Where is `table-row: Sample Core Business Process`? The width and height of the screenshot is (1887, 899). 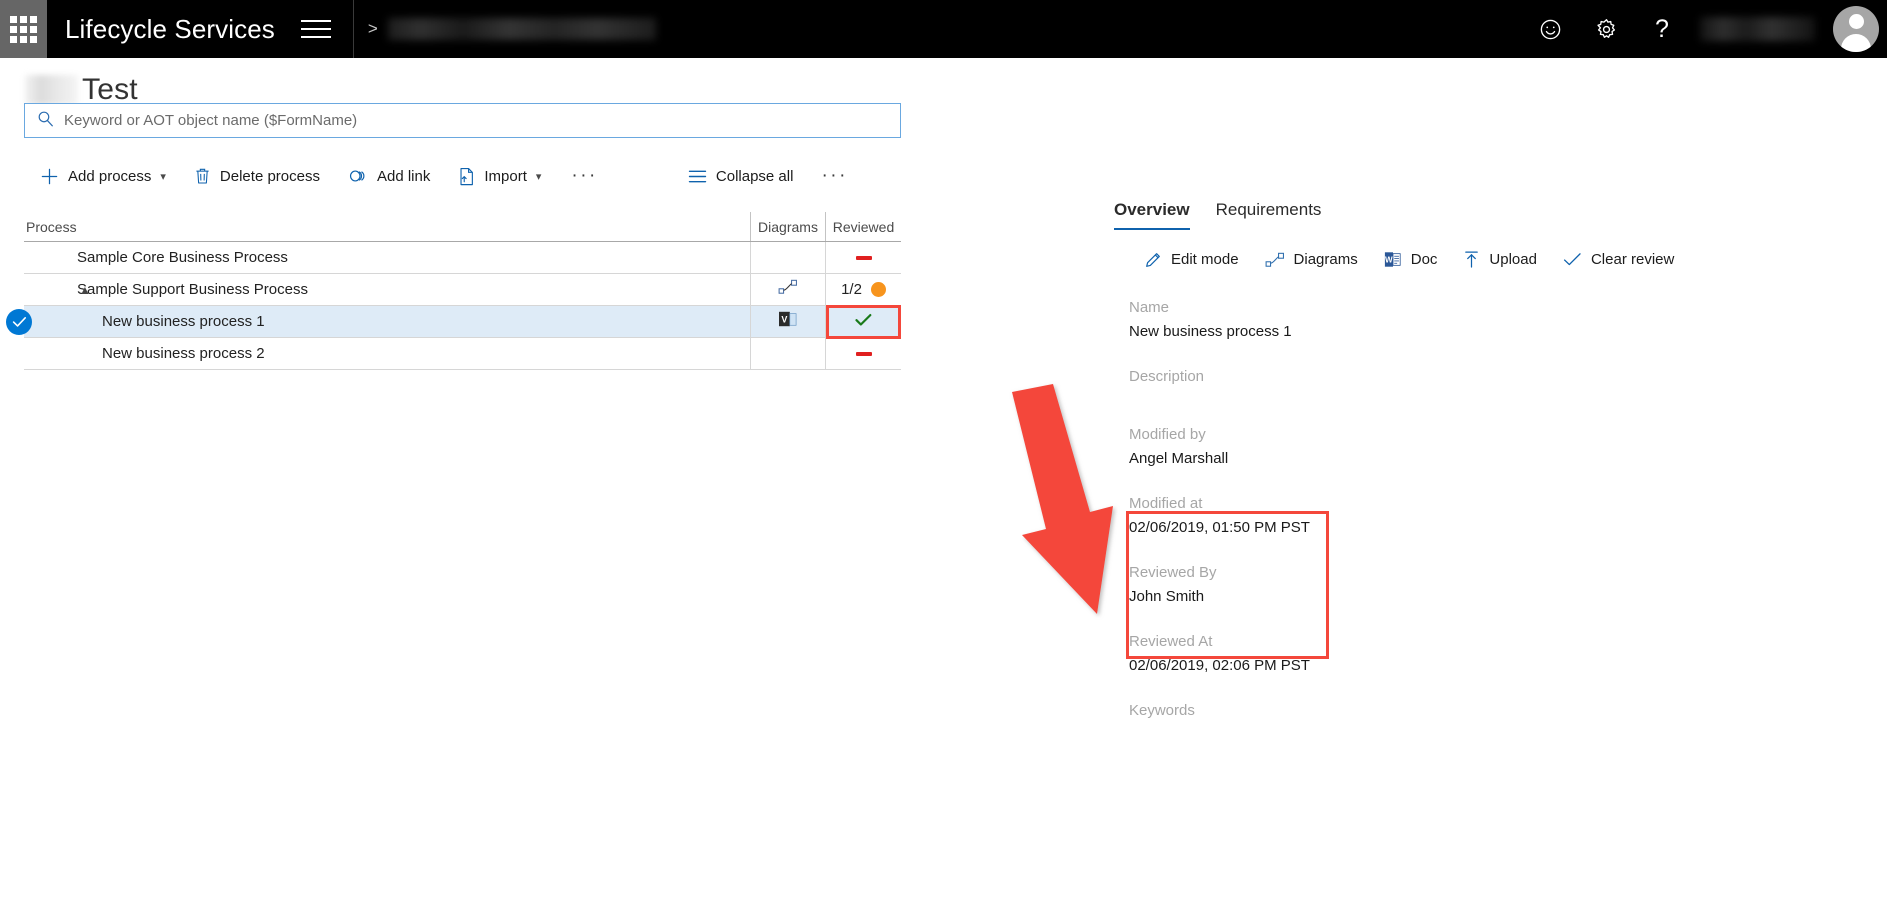 table-row: Sample Core Business Process is located at coordinates (462, 258).